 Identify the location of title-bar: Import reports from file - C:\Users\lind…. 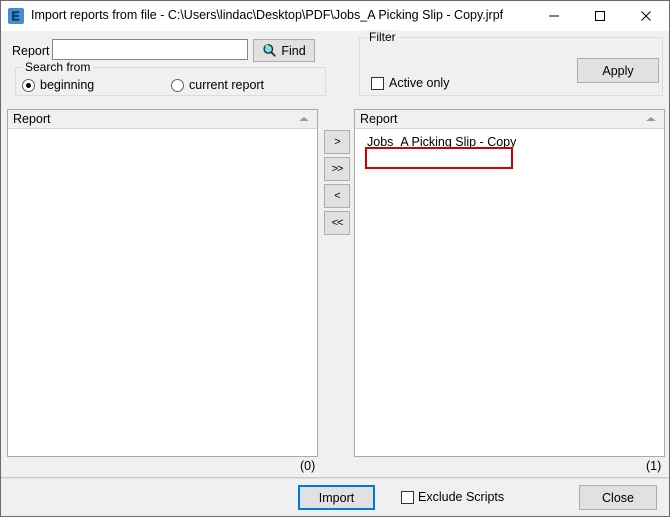
(335, 16).